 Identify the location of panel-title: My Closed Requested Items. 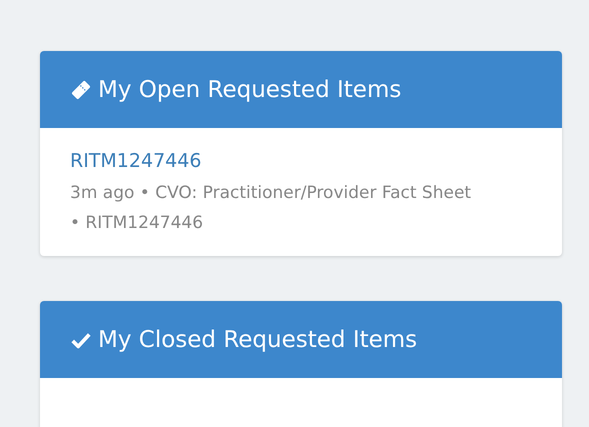
(258, 339).